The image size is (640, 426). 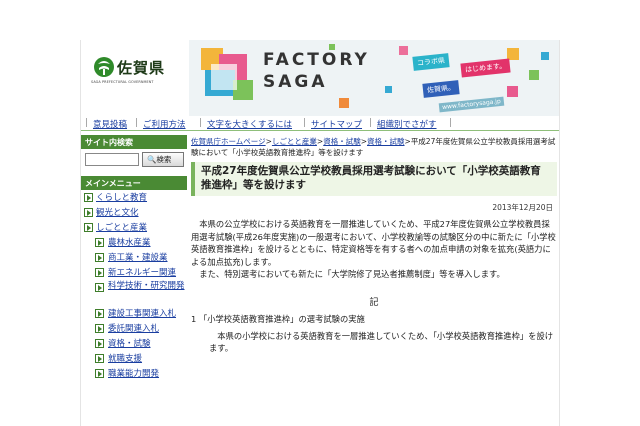 I want to click on notice-heading: 記, so click(x=374, y=302).